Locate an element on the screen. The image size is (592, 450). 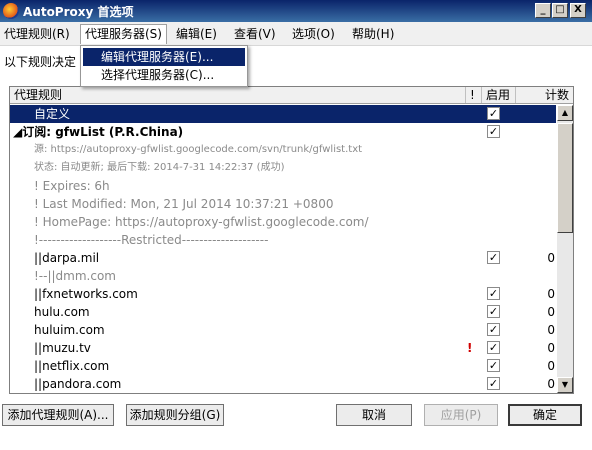
rule-row: !--||dmm.com is located at coordinates (283, 276).